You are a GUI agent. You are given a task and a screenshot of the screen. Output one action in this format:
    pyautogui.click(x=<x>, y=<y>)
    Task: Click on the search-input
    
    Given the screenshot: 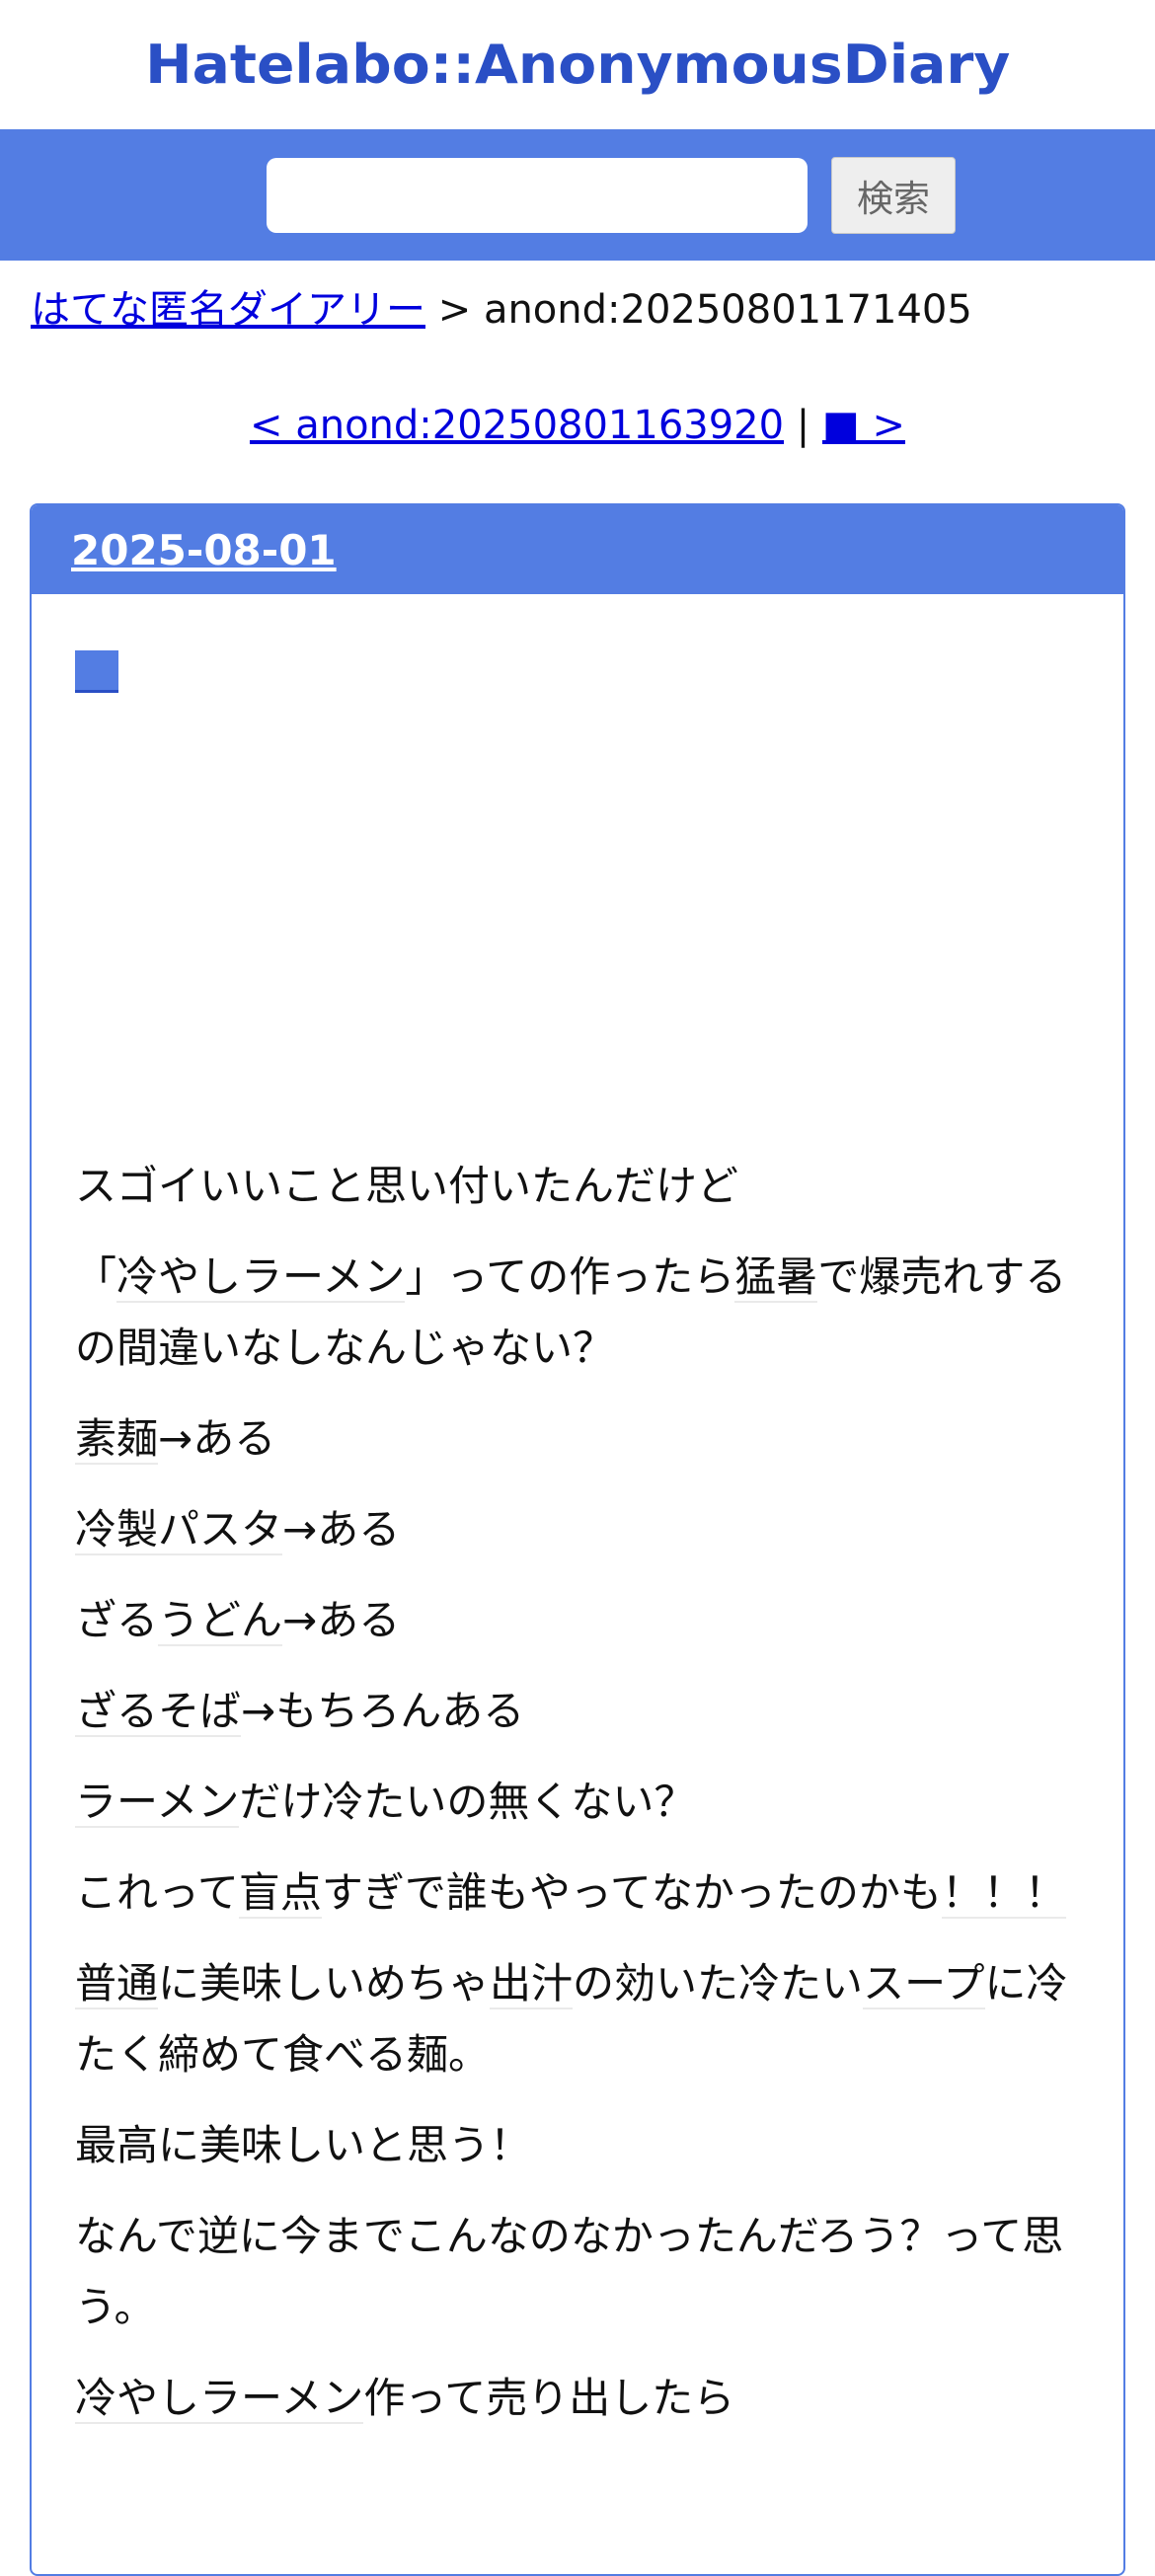 What is the action you would take?
    pyautogui.click(x=537, y=195)
    